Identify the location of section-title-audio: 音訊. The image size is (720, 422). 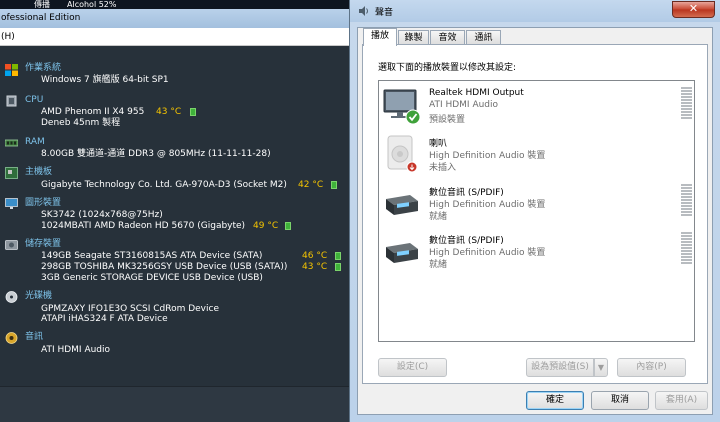
(34, 337).